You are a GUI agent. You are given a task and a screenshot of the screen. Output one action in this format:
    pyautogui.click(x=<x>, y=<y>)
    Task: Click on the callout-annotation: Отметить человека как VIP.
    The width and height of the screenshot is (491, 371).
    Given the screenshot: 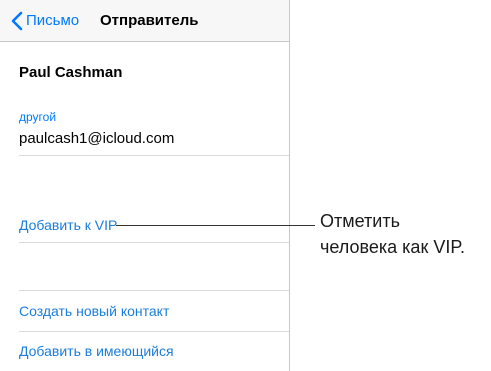 What is the action you would take?
    pyautogui.click(x=392, y=234)
    